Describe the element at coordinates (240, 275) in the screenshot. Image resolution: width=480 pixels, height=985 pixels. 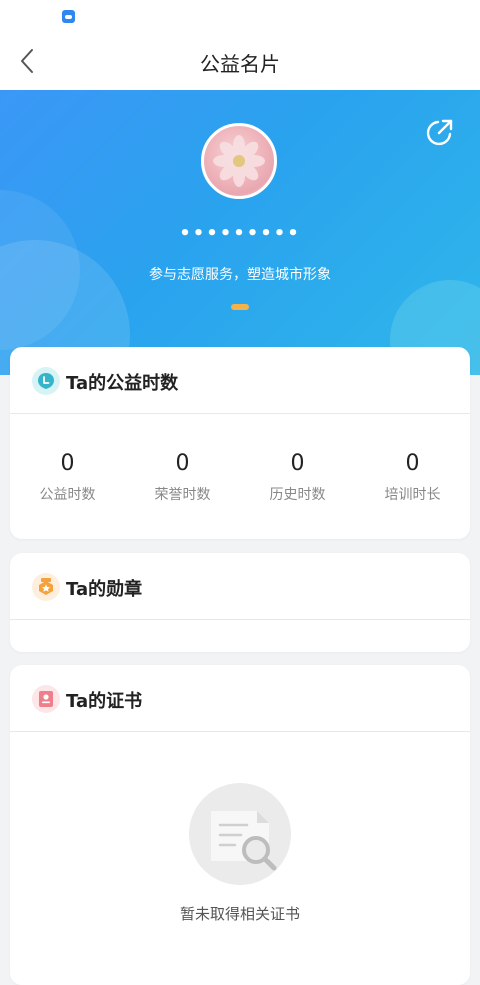
I see `profile-slogan: 参与志愿服务，塑造城市形象` at that location.